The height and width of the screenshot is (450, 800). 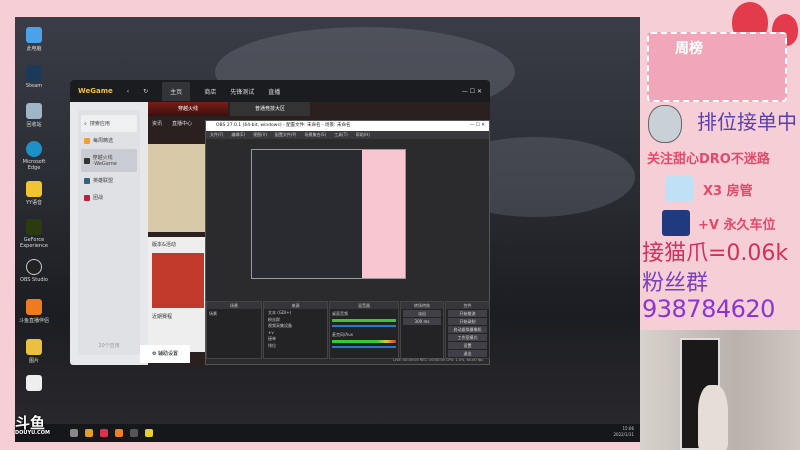 I want to click on dock-title: 混音器, so click(x=364, y=305).